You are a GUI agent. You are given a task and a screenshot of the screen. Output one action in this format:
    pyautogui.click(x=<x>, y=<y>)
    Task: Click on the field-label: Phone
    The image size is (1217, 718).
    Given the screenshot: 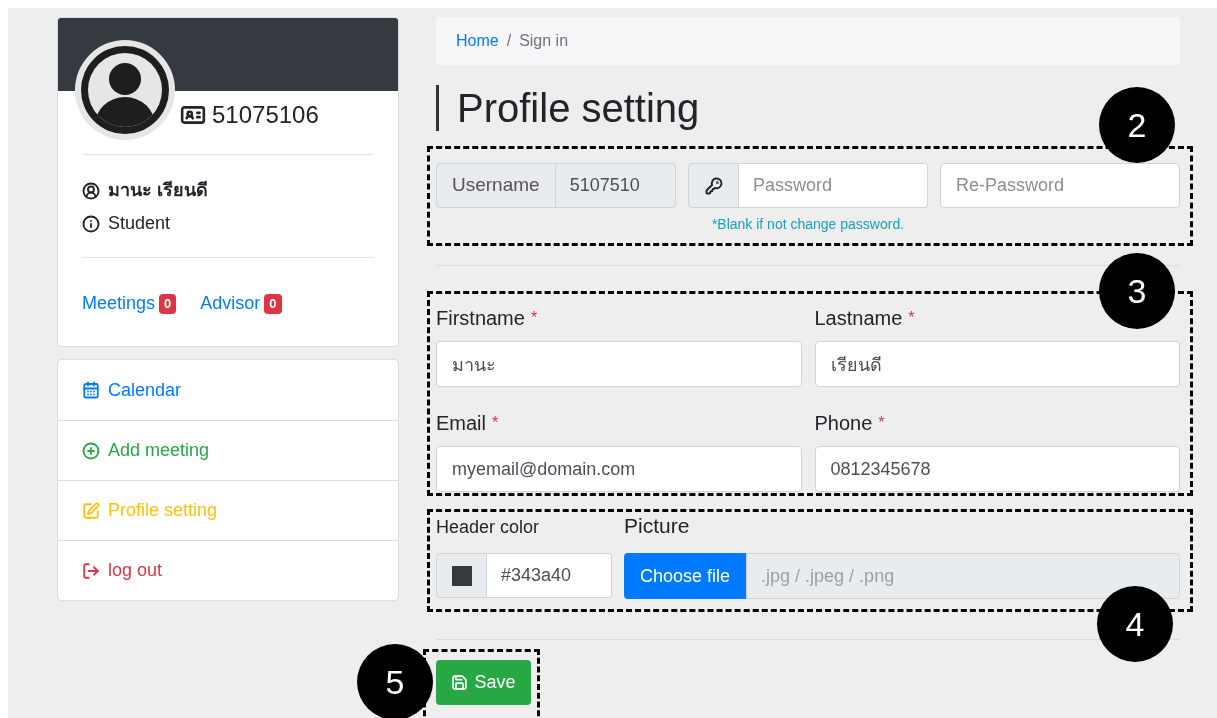 What is the action you would take?
    pyautogui.click(x=843, y=423)
    